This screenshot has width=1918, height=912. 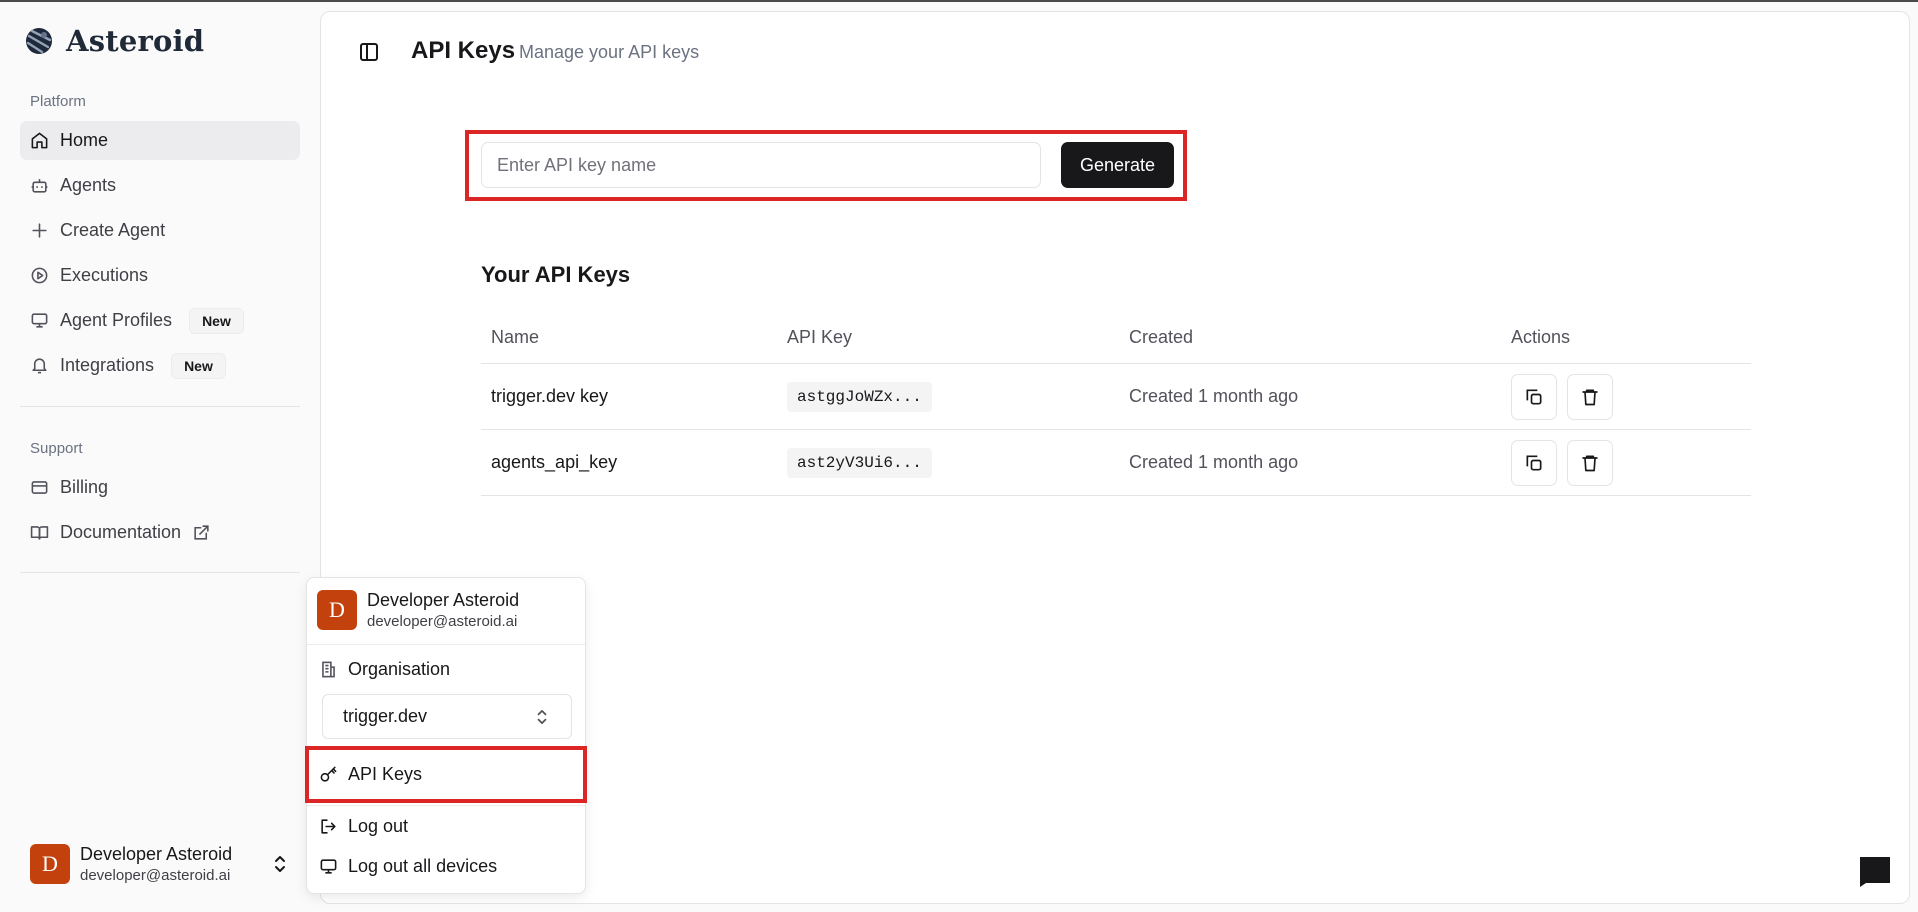 I want to click on plus-icon, so click(x=39, y=230).